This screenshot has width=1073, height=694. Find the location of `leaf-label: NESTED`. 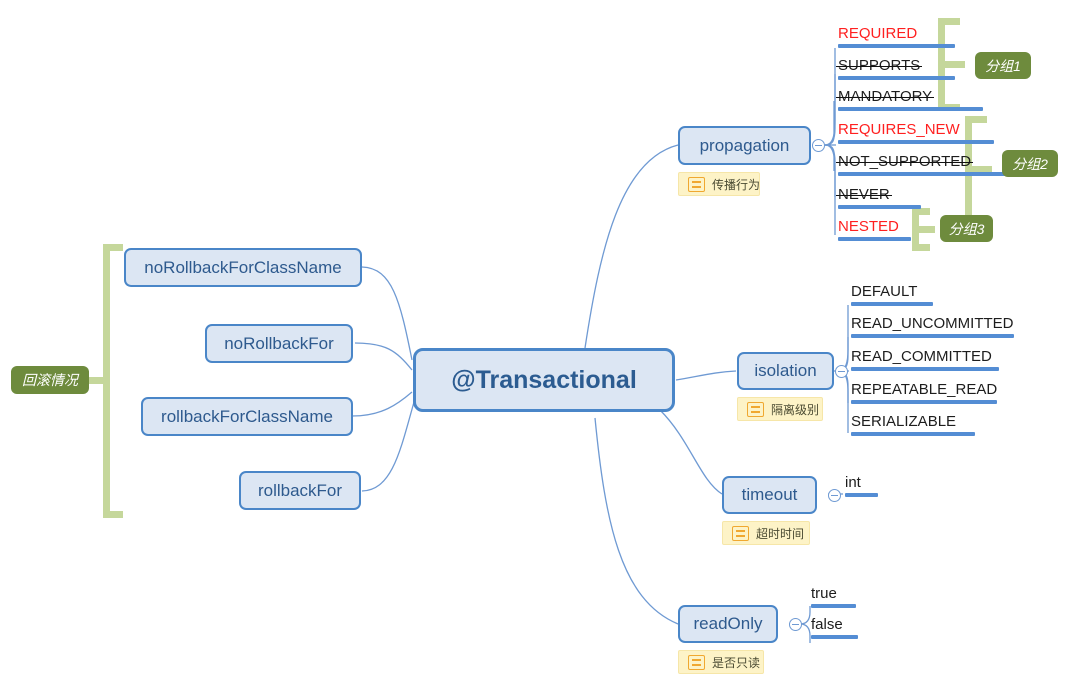

leaf-label: NESTED is located at coordinates (868, 226).